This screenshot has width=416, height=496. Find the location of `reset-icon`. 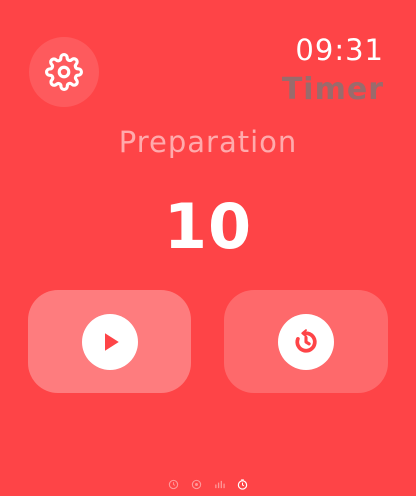

reset-icon is located at coordinates (306, 340).